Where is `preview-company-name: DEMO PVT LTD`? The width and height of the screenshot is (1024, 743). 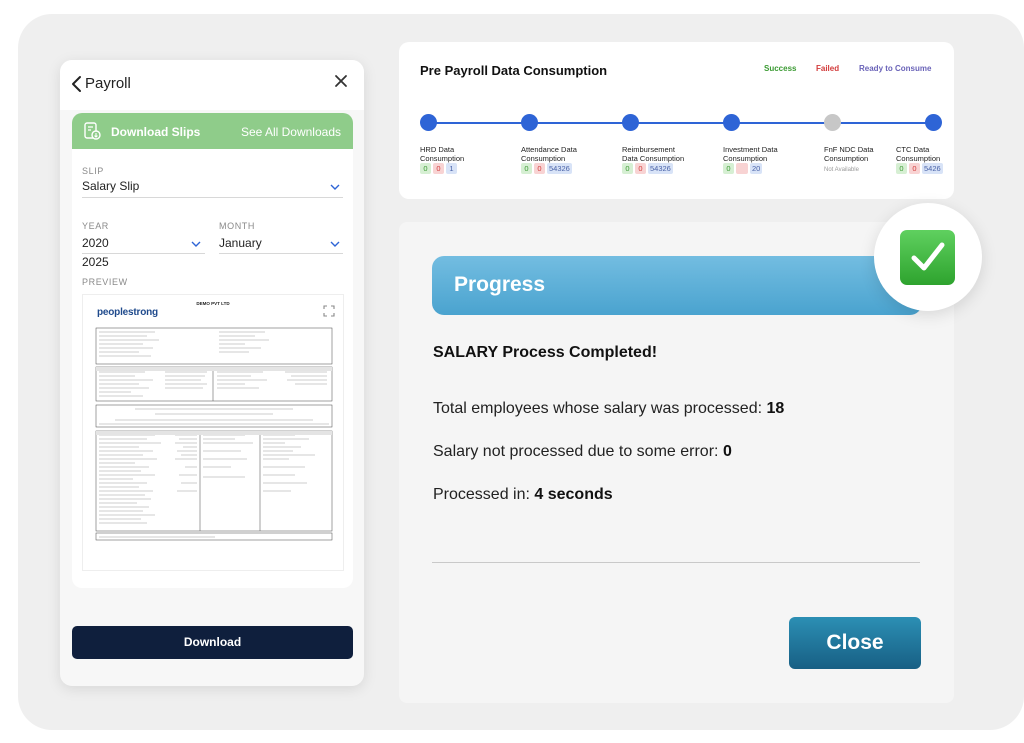
preview-company-name: DEMO PVT LTD is located at coordinates (213, 303).